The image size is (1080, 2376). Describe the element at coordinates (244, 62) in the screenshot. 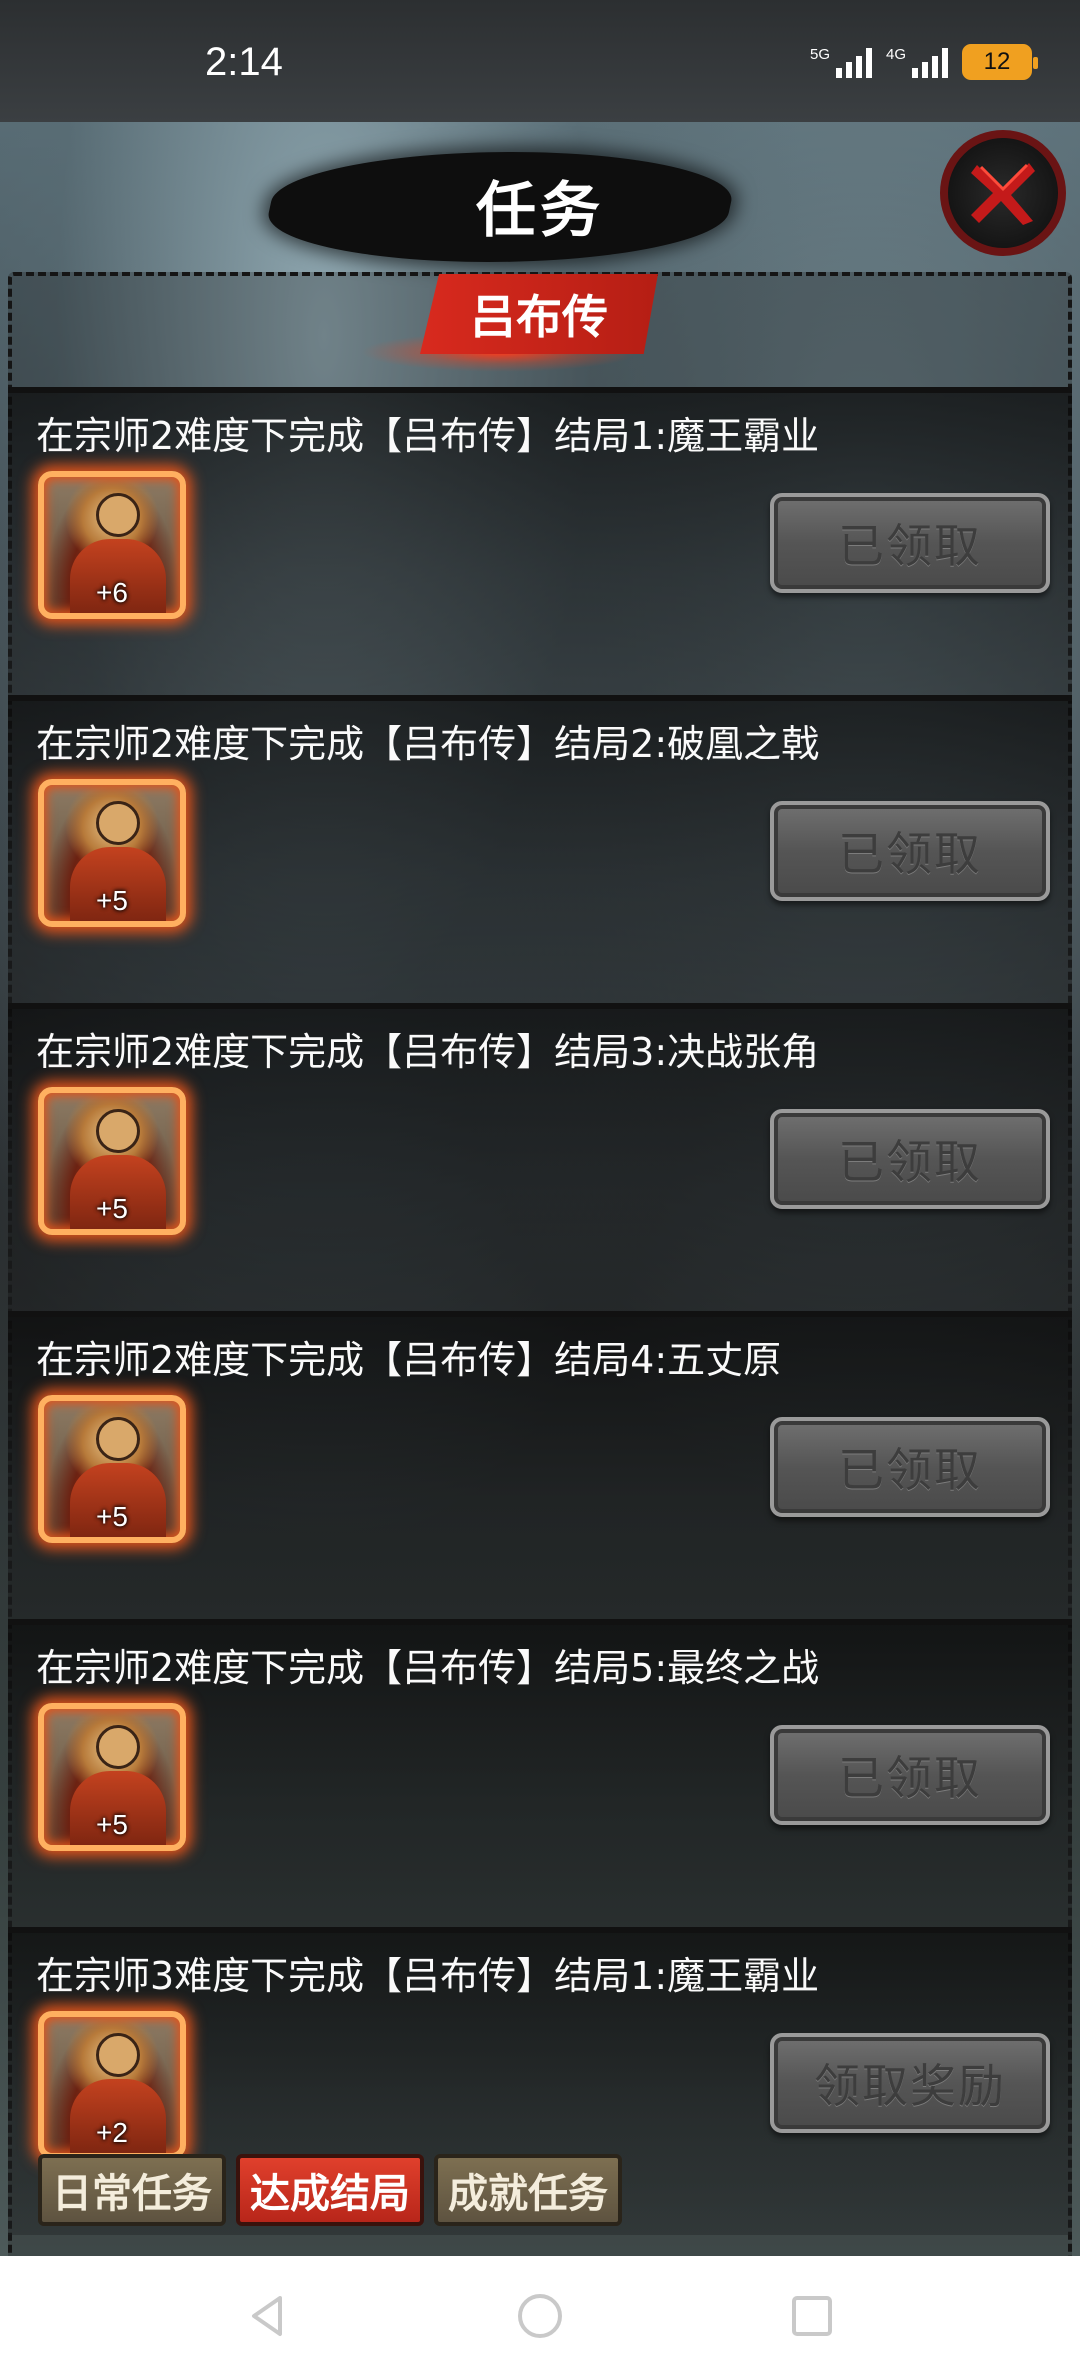

I see `status-time: 2:14` at that location.